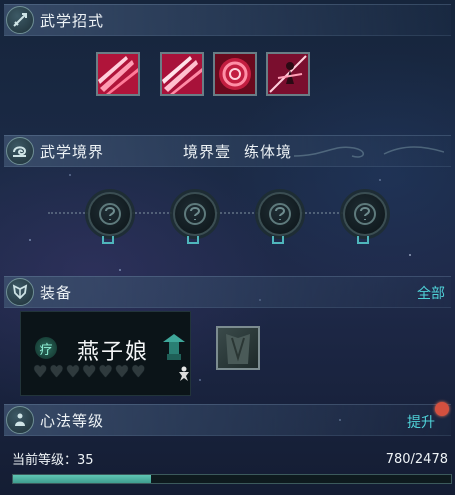 Image resolution: width=455 pixels, height=495 pixels. I want to click on rose-vortex-skill-icon, so click(235, 74).